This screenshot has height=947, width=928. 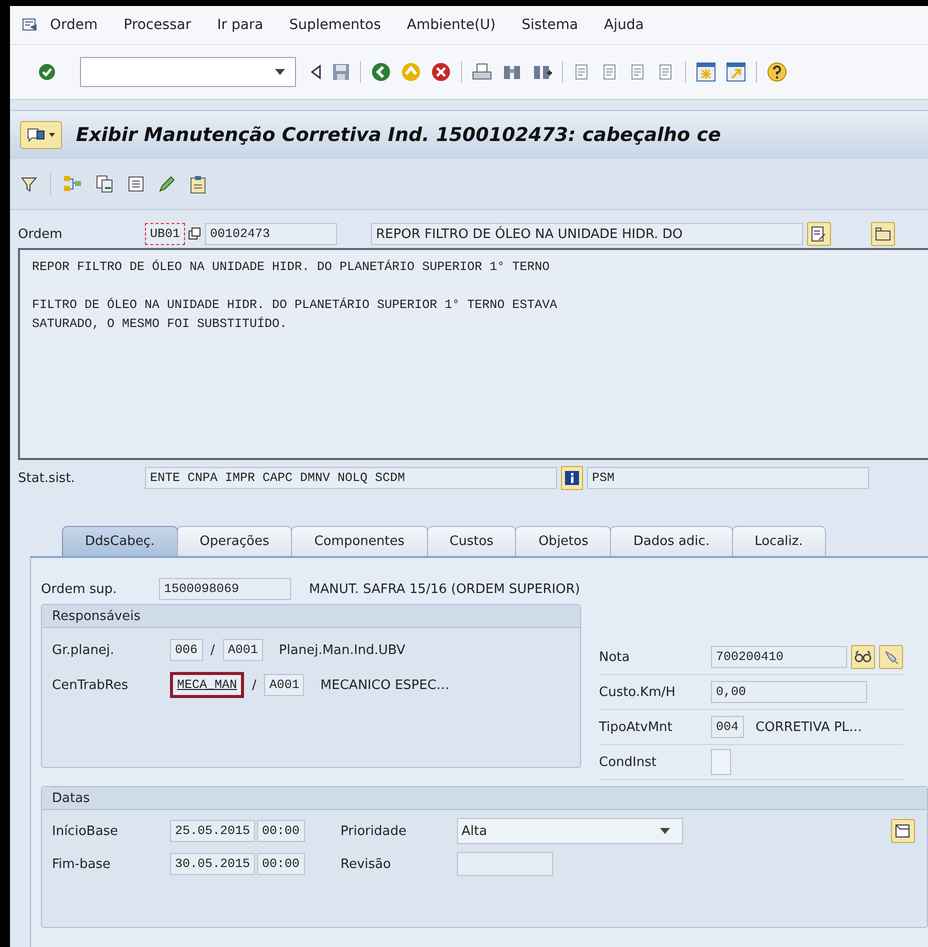 I want to click on check-icon, so click(x=47, y=72).